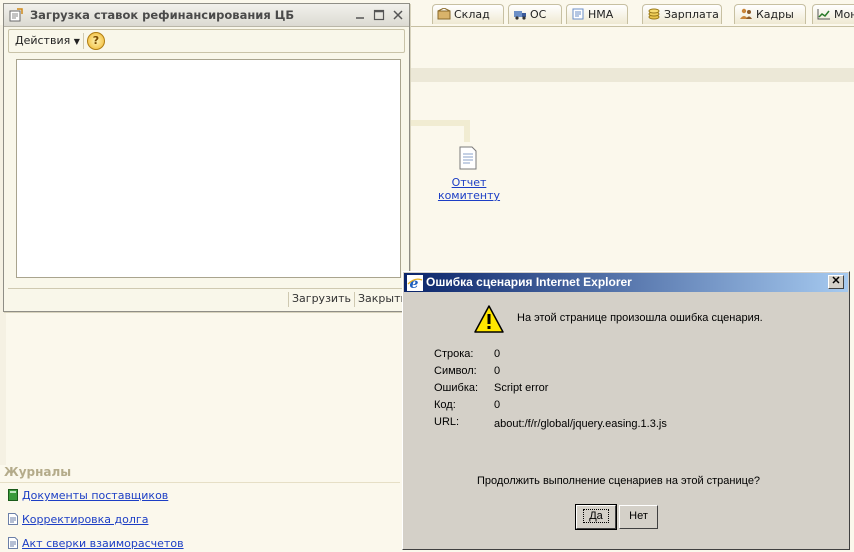  Describe the element at coordinates (529, 282) in the screenshot. I see `dialog-title: Ошибка сценария Internet Explorer` at that location.